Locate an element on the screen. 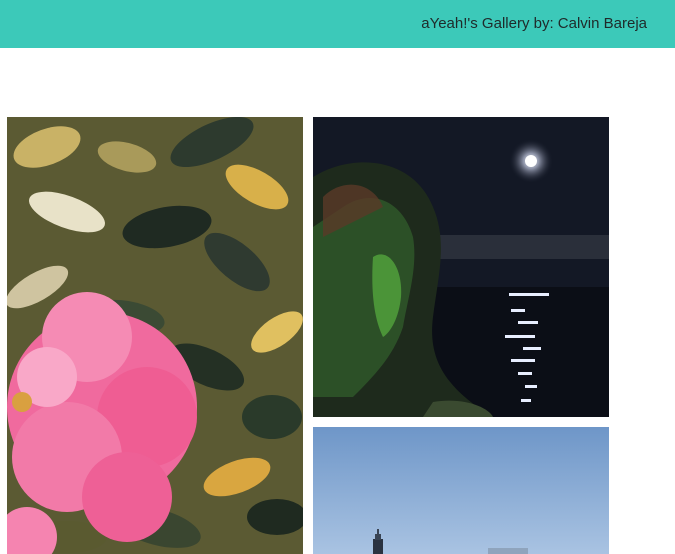 Image resolution: width=675 pixels, height=554 pixels. sky-photo-image is located at coordinates (461, 490).